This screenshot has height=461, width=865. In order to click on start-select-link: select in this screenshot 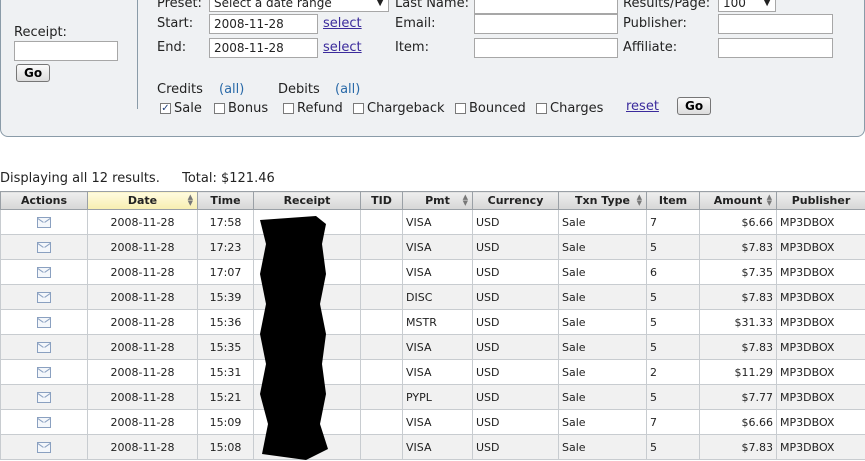, I will do `click(342, 23)`.